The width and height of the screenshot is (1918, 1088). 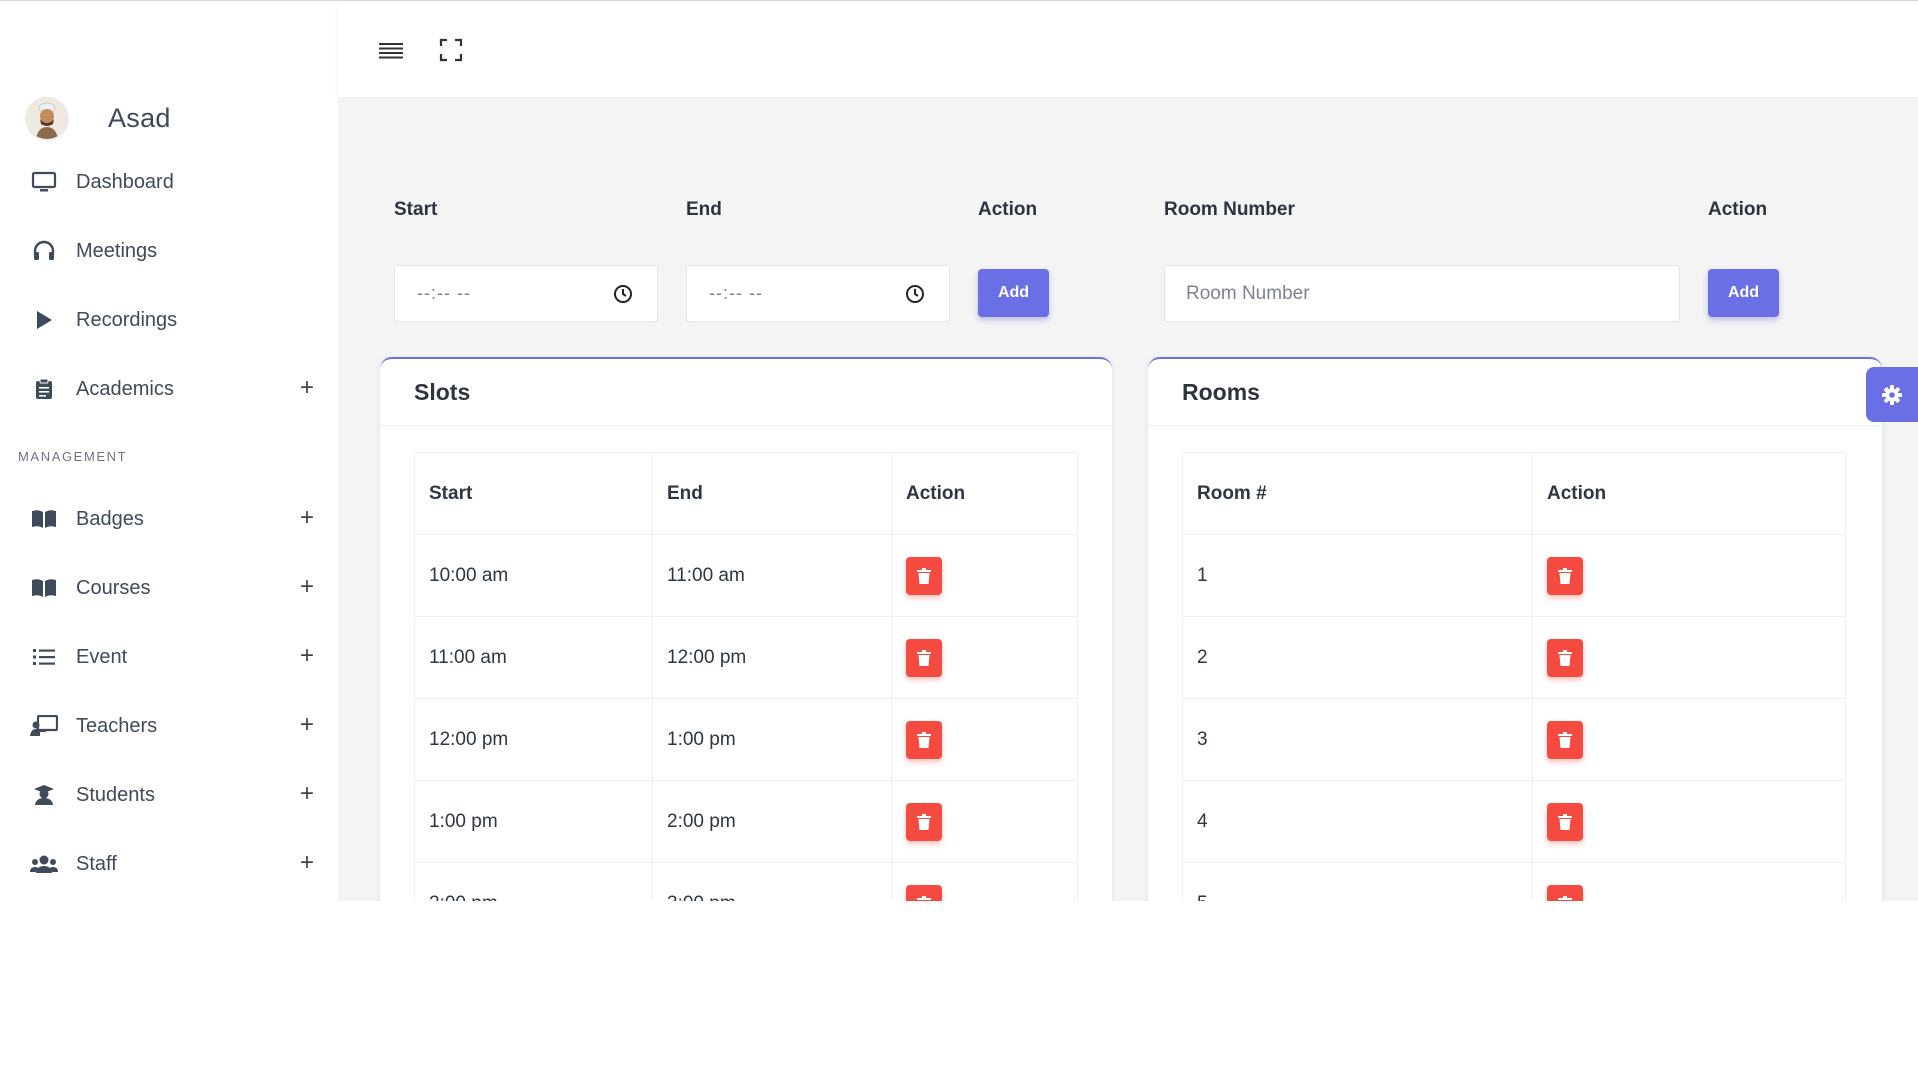 I want to click on topbar, so click(x=1128, y=49).